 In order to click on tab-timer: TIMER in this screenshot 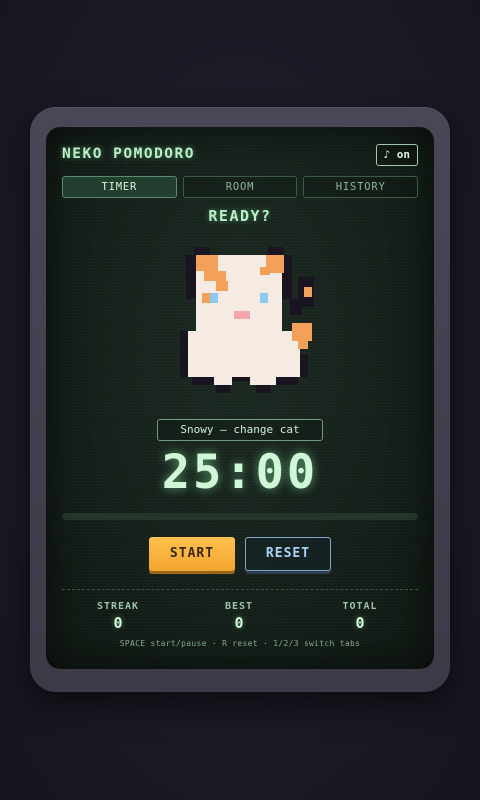, I will do `click(119, 187)`.